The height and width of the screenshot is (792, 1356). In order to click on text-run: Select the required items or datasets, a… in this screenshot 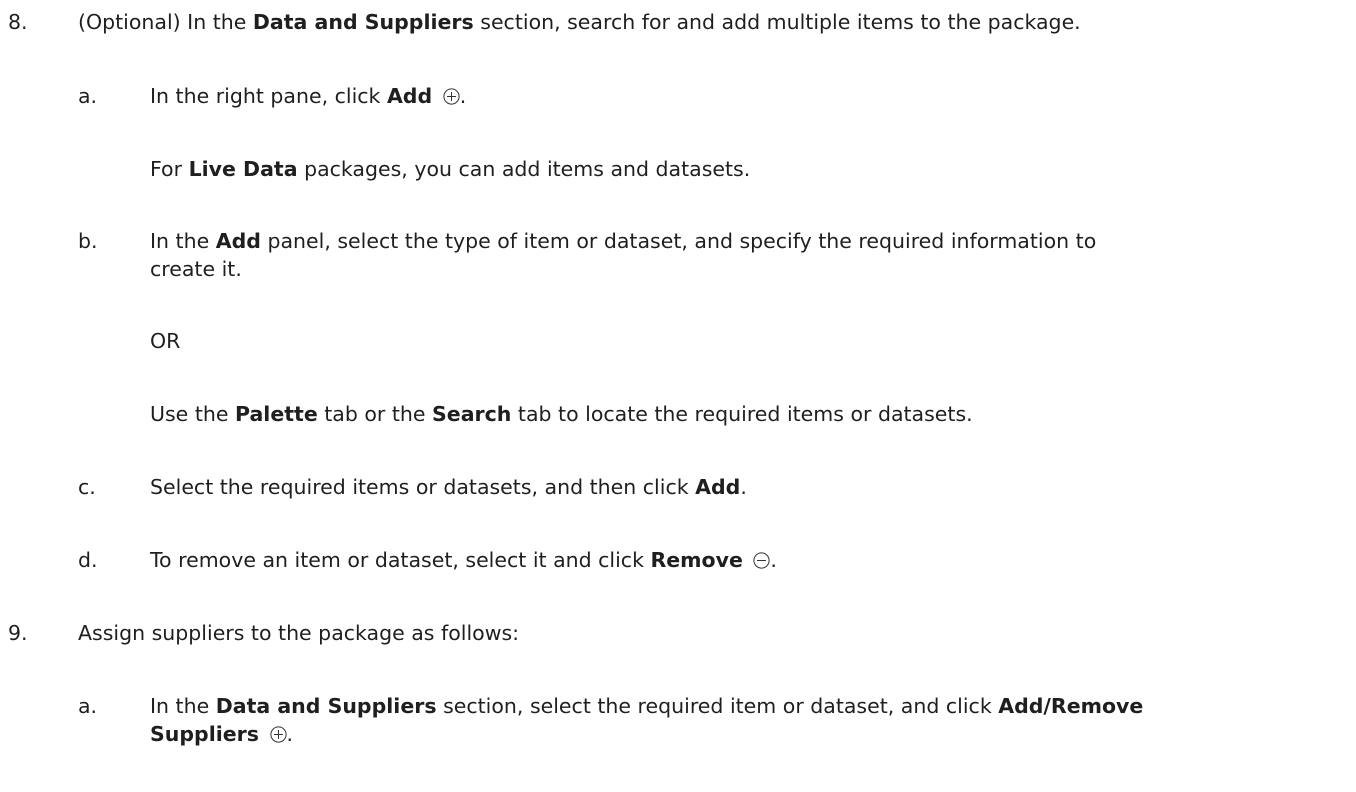, I will do `click(423, 487)`.